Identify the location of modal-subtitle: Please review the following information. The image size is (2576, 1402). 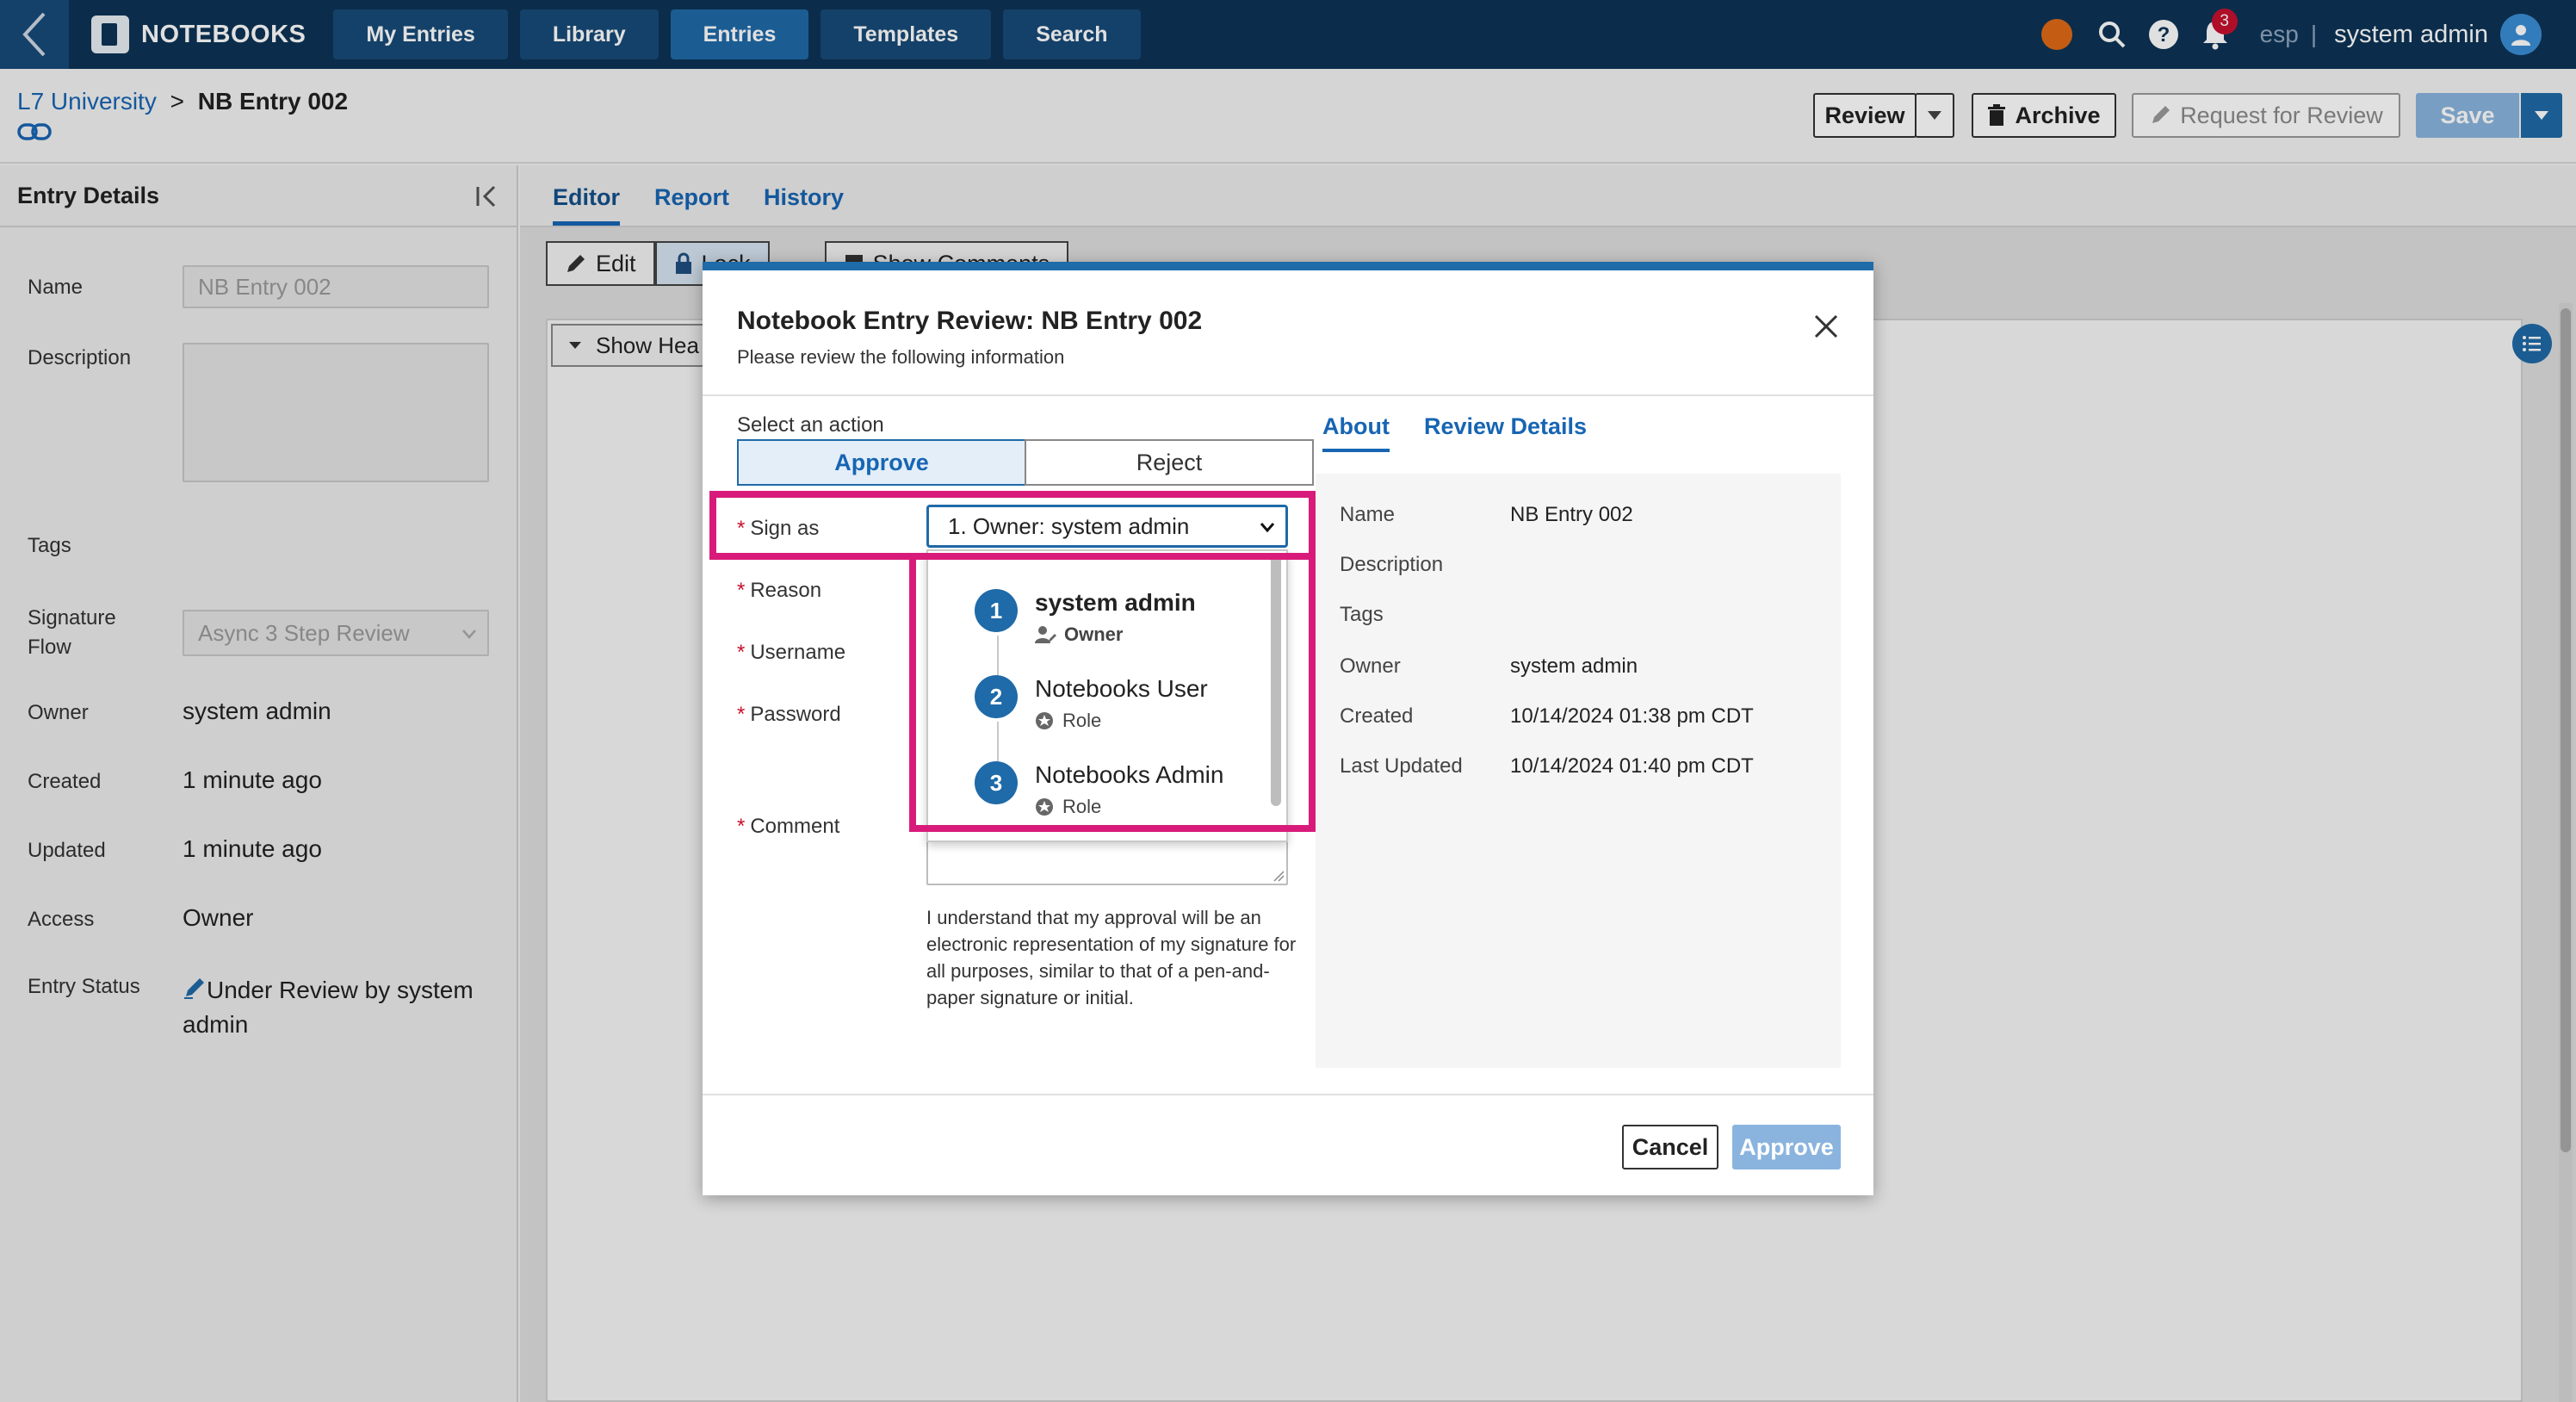
(901, 357).